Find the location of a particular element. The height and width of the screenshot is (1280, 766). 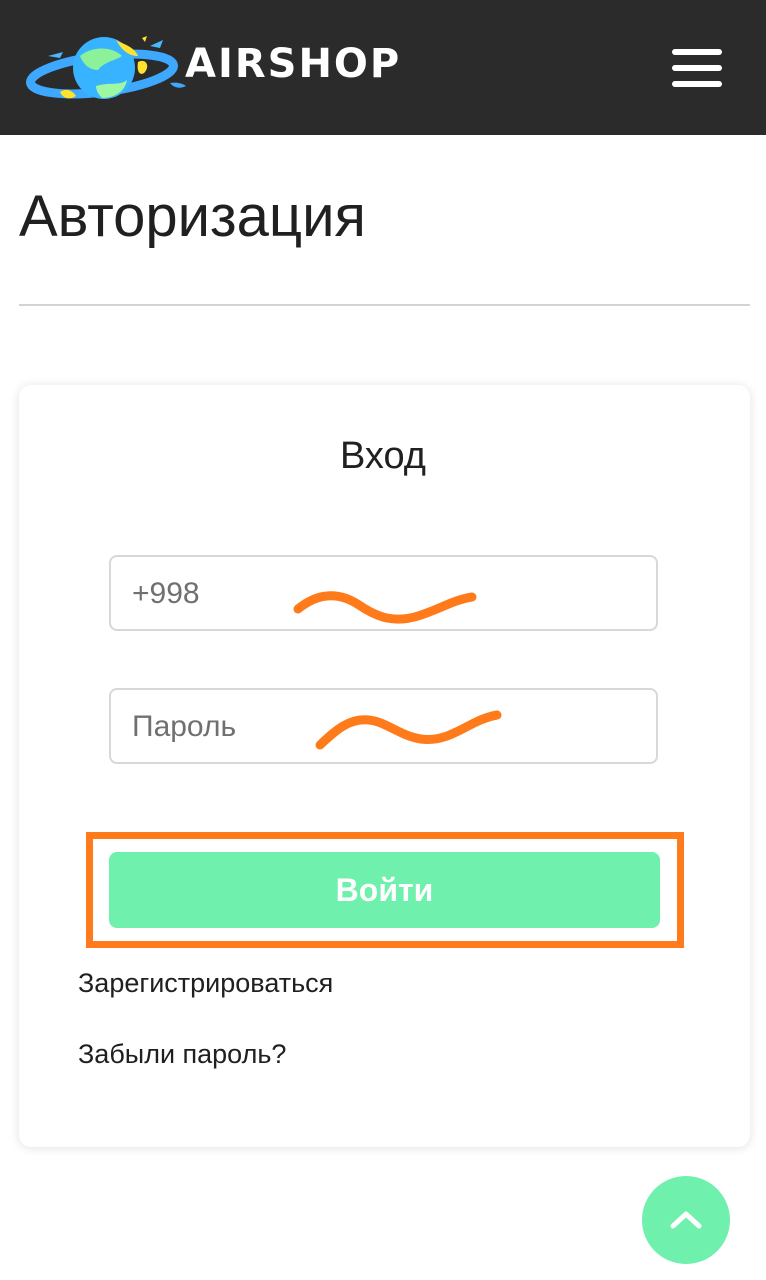

chevron-up-icon is located at coordinates (686, 1220).